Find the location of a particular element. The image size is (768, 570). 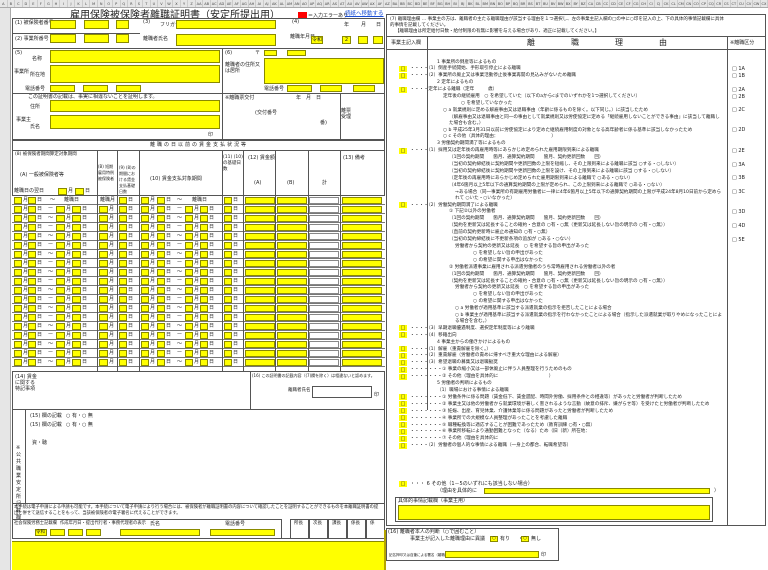

column-header: BD is located at coordinates (418, 3).